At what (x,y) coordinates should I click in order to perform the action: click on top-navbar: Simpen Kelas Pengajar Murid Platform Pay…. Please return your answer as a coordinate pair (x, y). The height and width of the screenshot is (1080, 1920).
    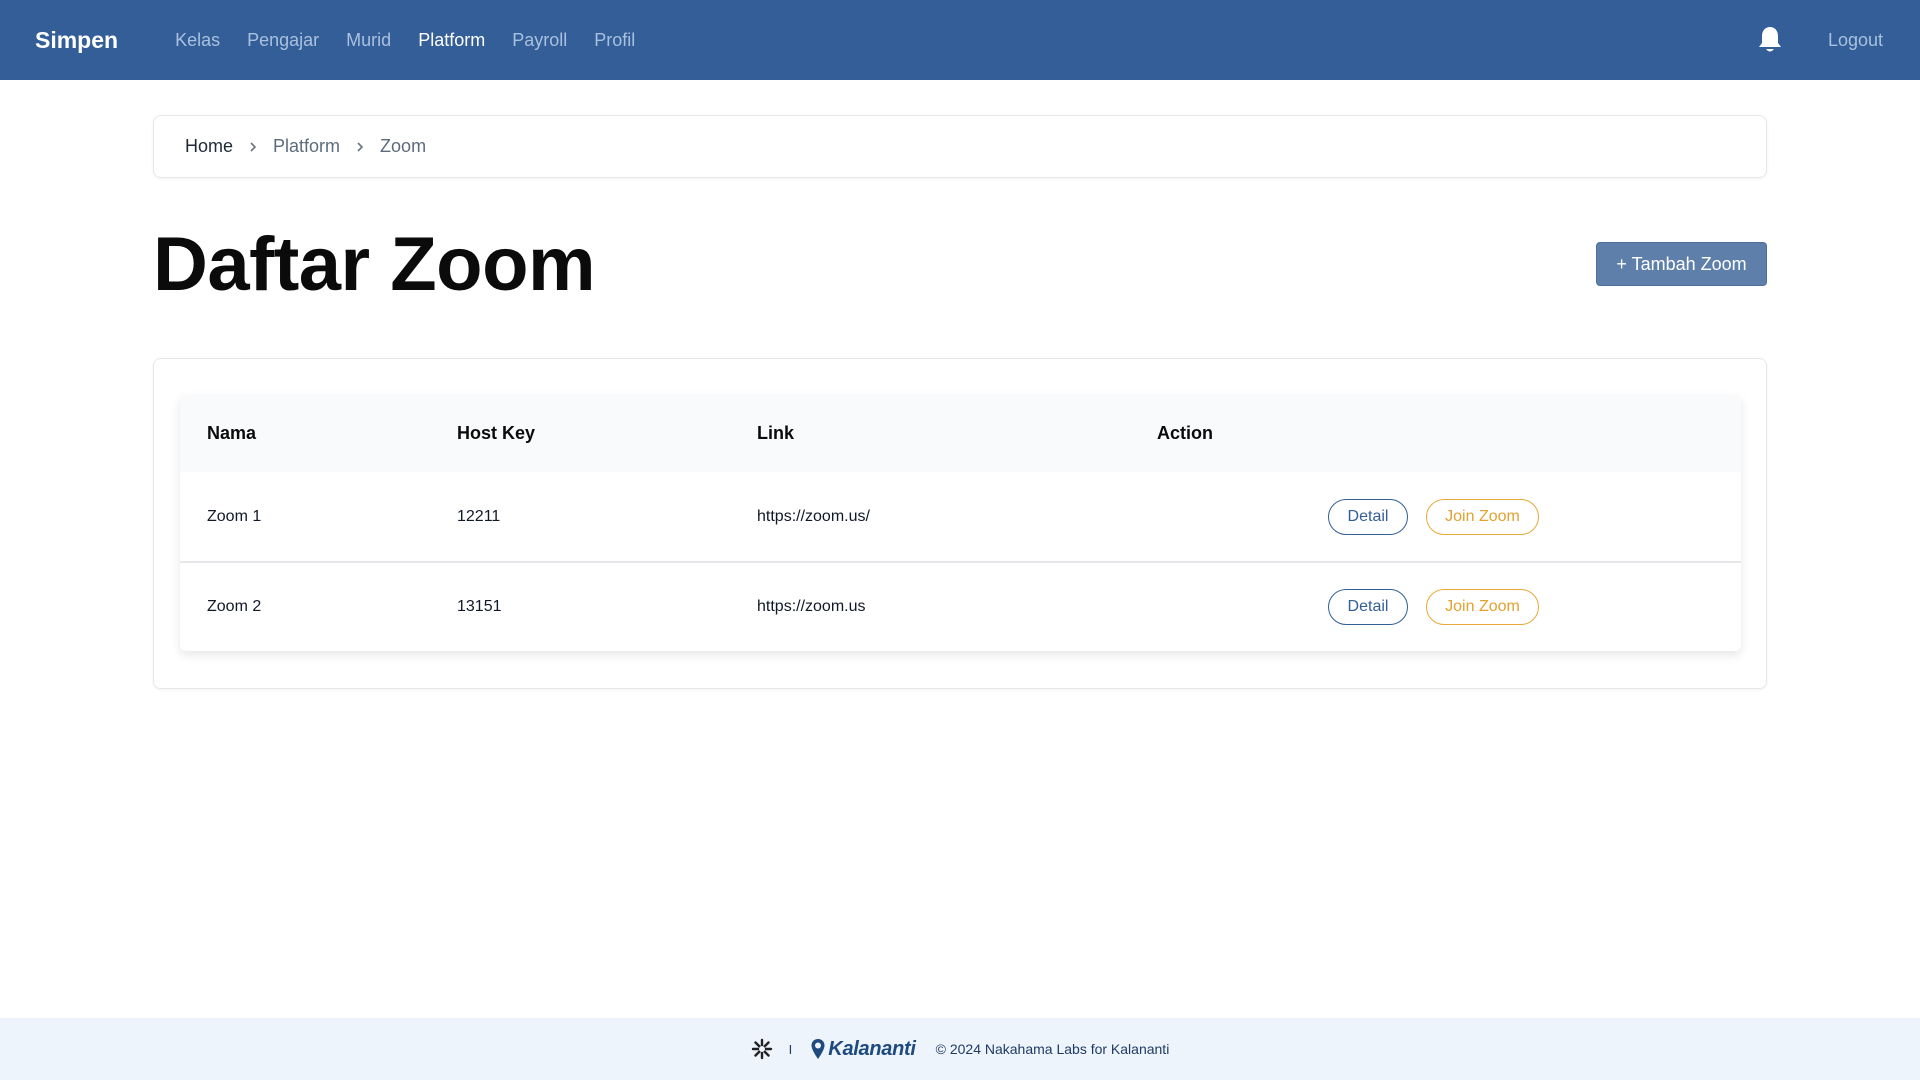
    Looking at the image, I should click on (960, 40).